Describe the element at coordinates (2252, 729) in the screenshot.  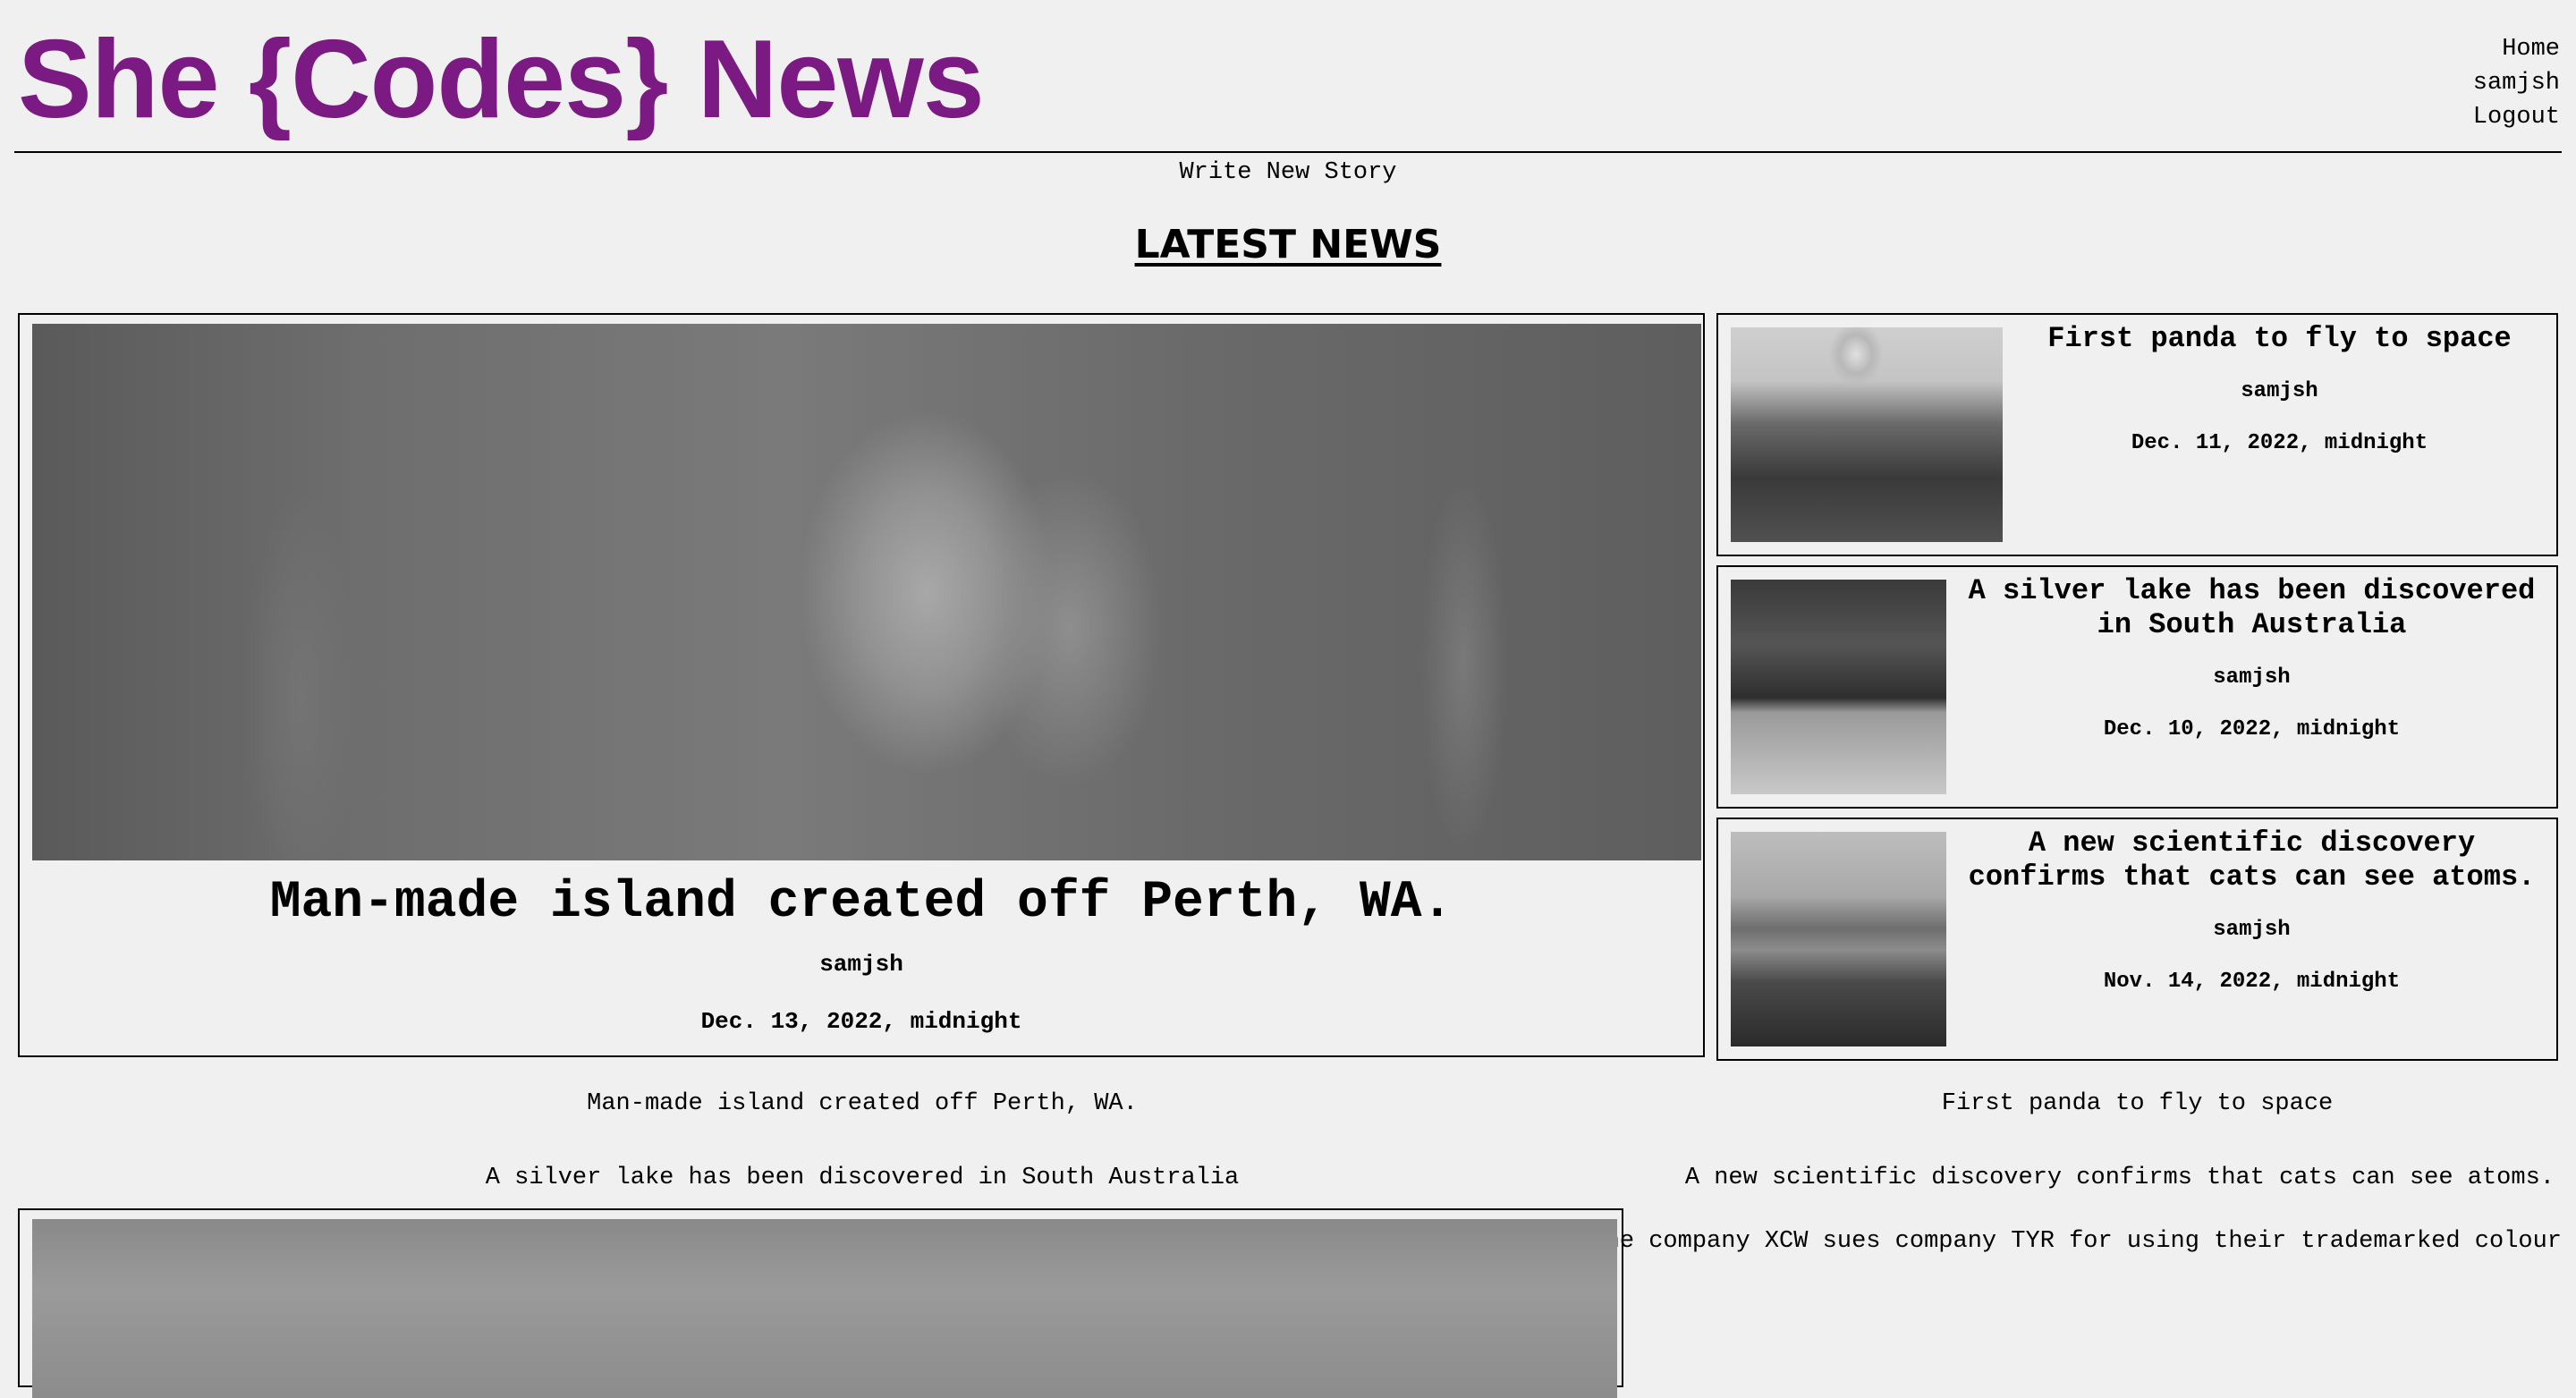
I see `side-story-date: Dec. 10, 2022, midnight` at that location.